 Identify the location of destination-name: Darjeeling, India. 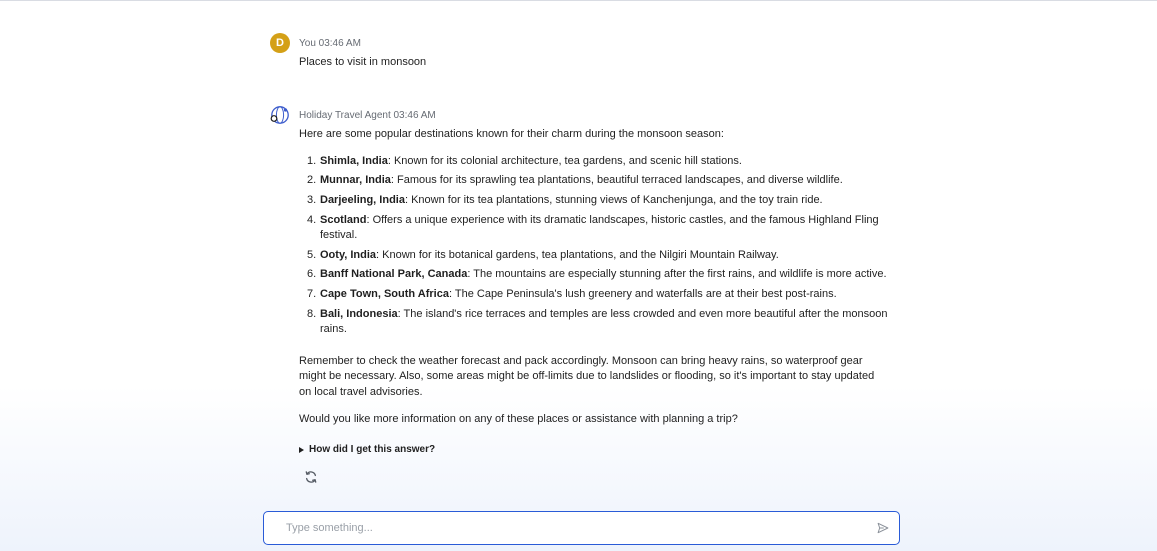
(362, 199).